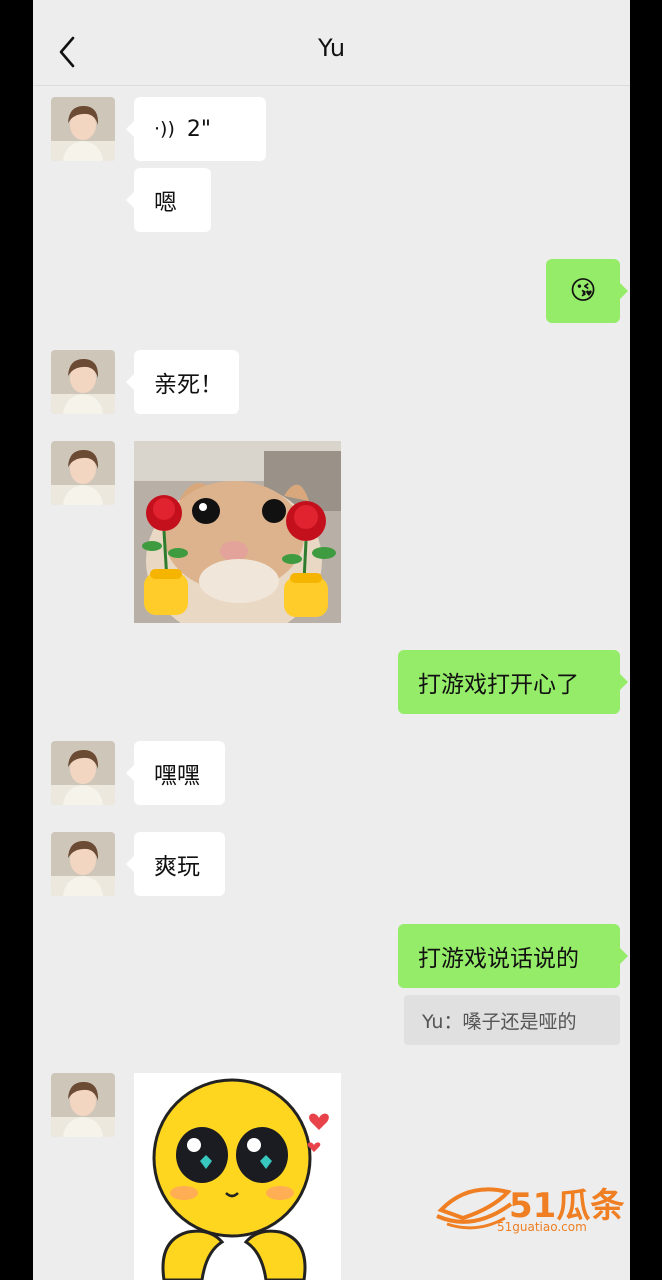  Describe the element at coordinates (237, 1176) in the screenshot. I see `cute-face-sticker` at that location.